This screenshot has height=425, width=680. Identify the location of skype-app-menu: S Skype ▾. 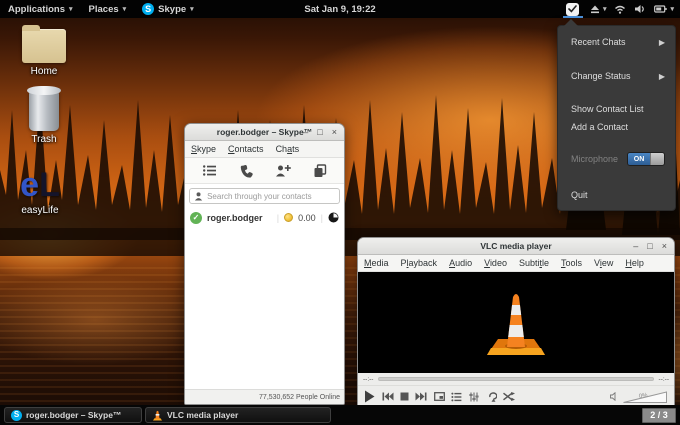
(168, 9).